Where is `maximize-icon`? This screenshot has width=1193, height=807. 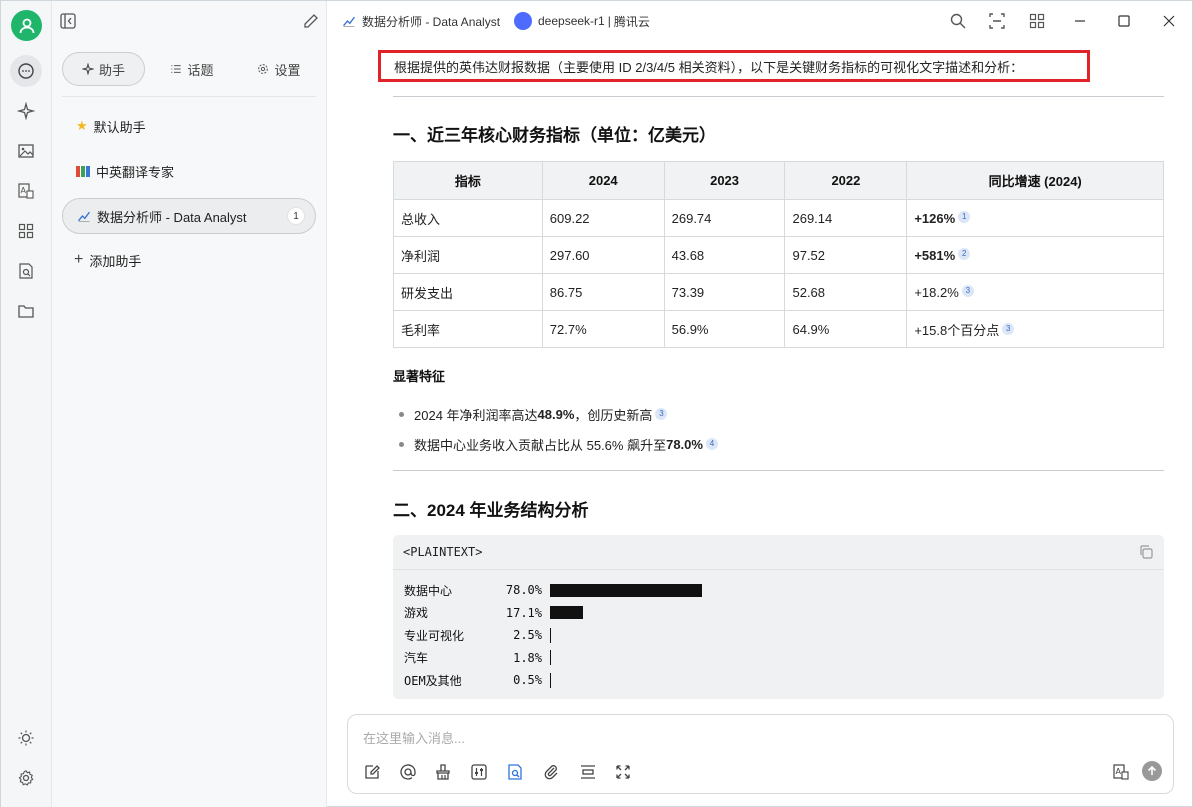
maximize-icon is located at coordinates (1124, 21).